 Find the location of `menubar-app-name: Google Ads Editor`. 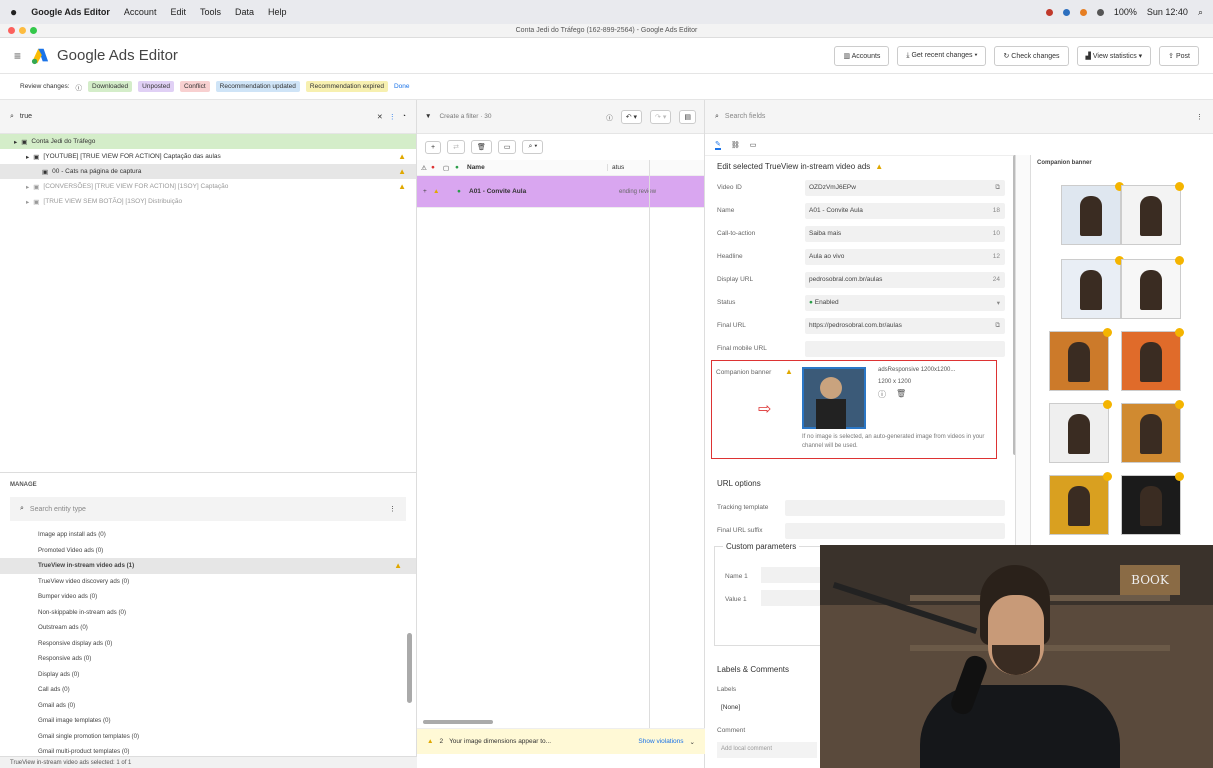

menubar-app-name: Google Ads Editor is located at coordinates (70, 12).